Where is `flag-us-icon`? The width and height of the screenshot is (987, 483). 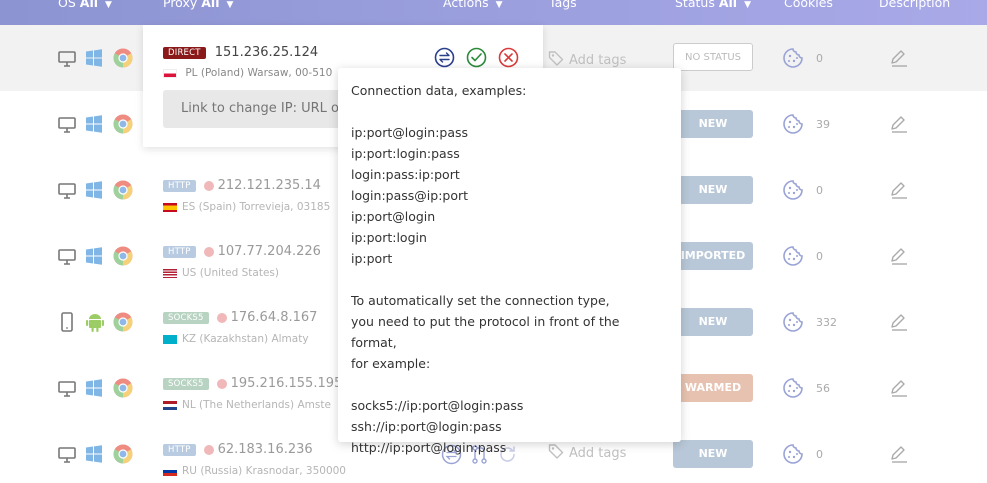 flag-us-icon is located at coordinates (170, 273).